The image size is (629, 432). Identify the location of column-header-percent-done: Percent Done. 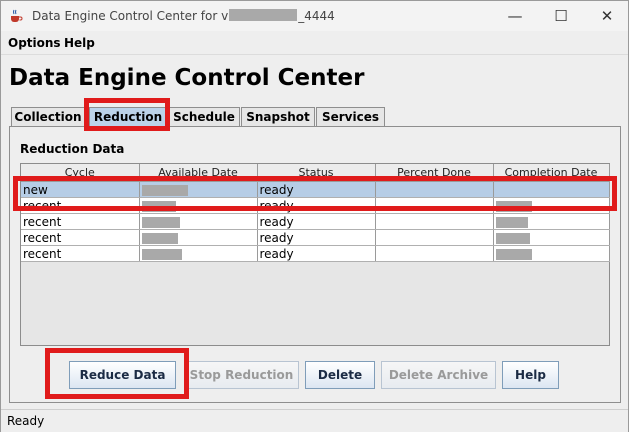
(434, 173).